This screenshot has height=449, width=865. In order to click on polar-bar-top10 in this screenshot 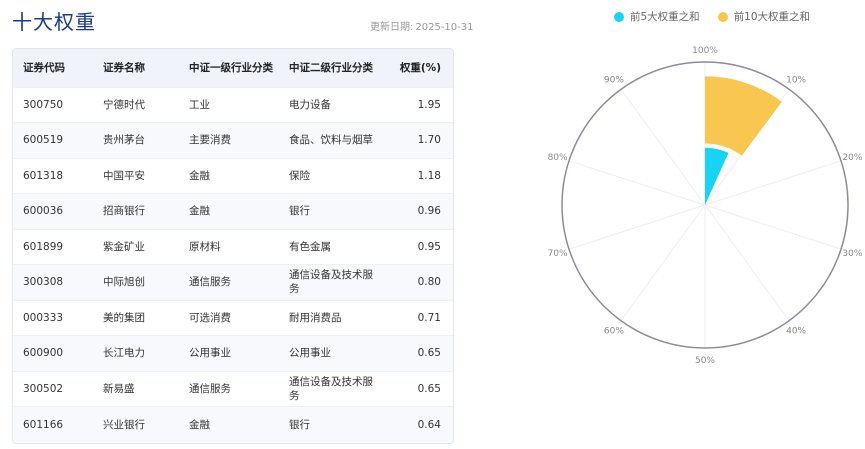, I will do `click(743, 116)`.